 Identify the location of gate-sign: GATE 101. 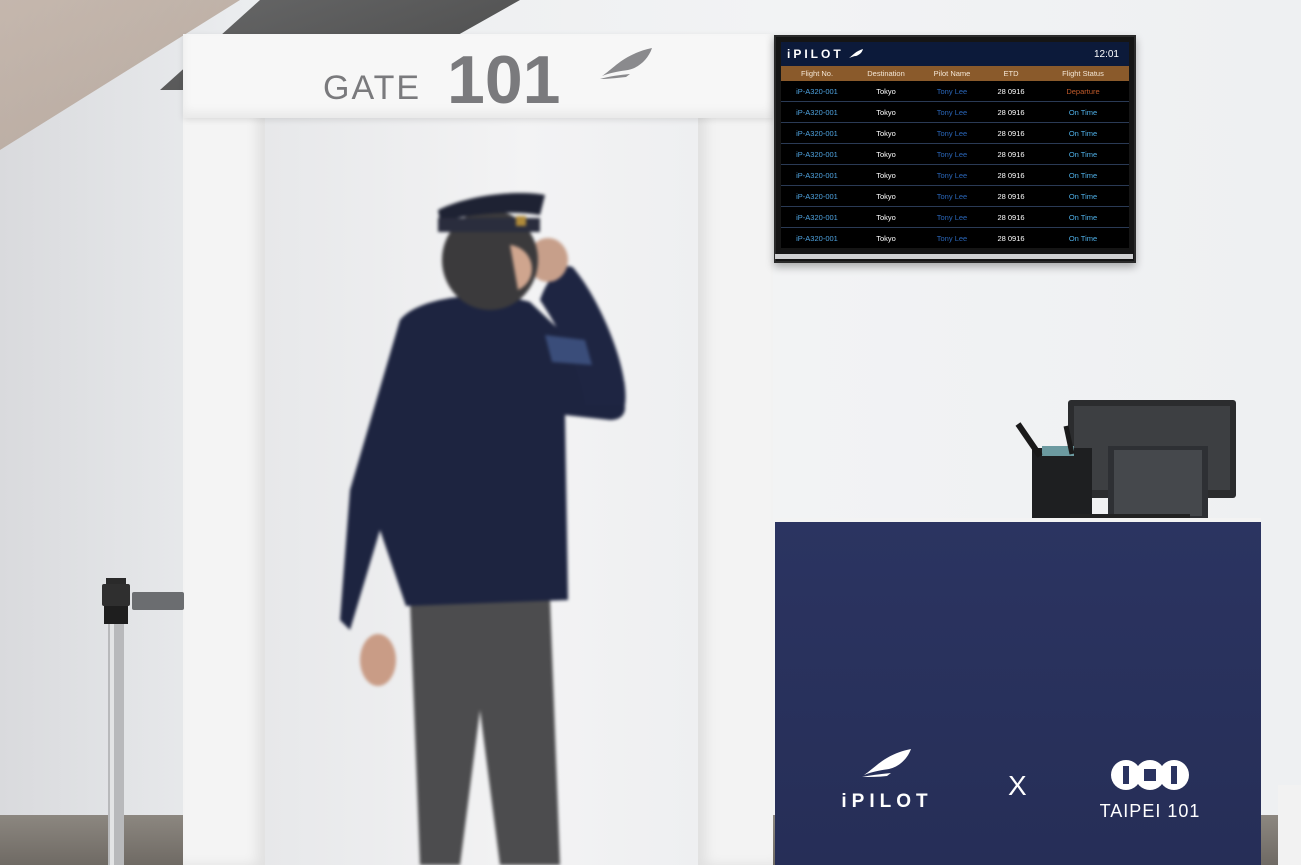
(442, 79).